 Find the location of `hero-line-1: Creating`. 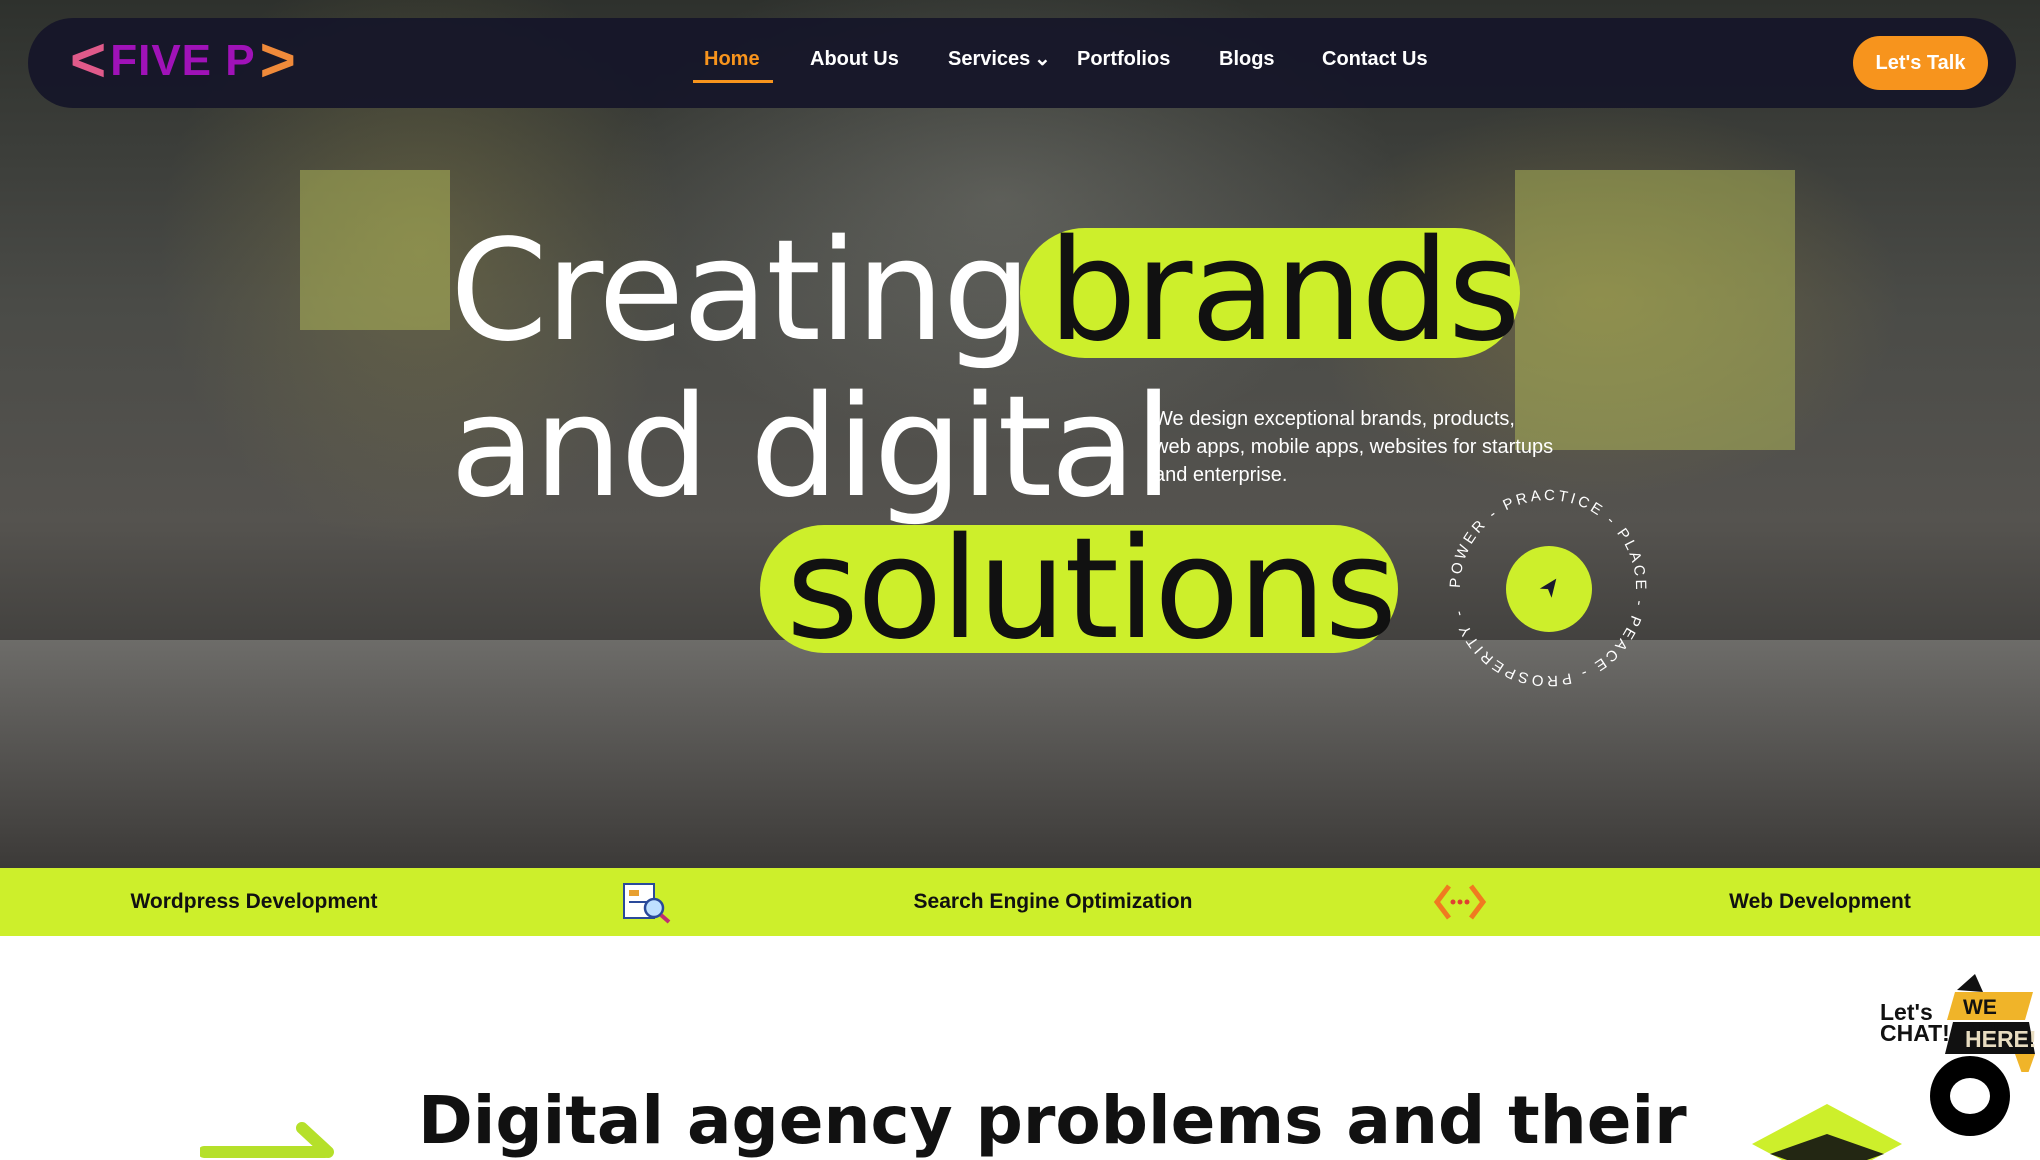

hero-line-1: Creating is located at coordinates (741, 291).